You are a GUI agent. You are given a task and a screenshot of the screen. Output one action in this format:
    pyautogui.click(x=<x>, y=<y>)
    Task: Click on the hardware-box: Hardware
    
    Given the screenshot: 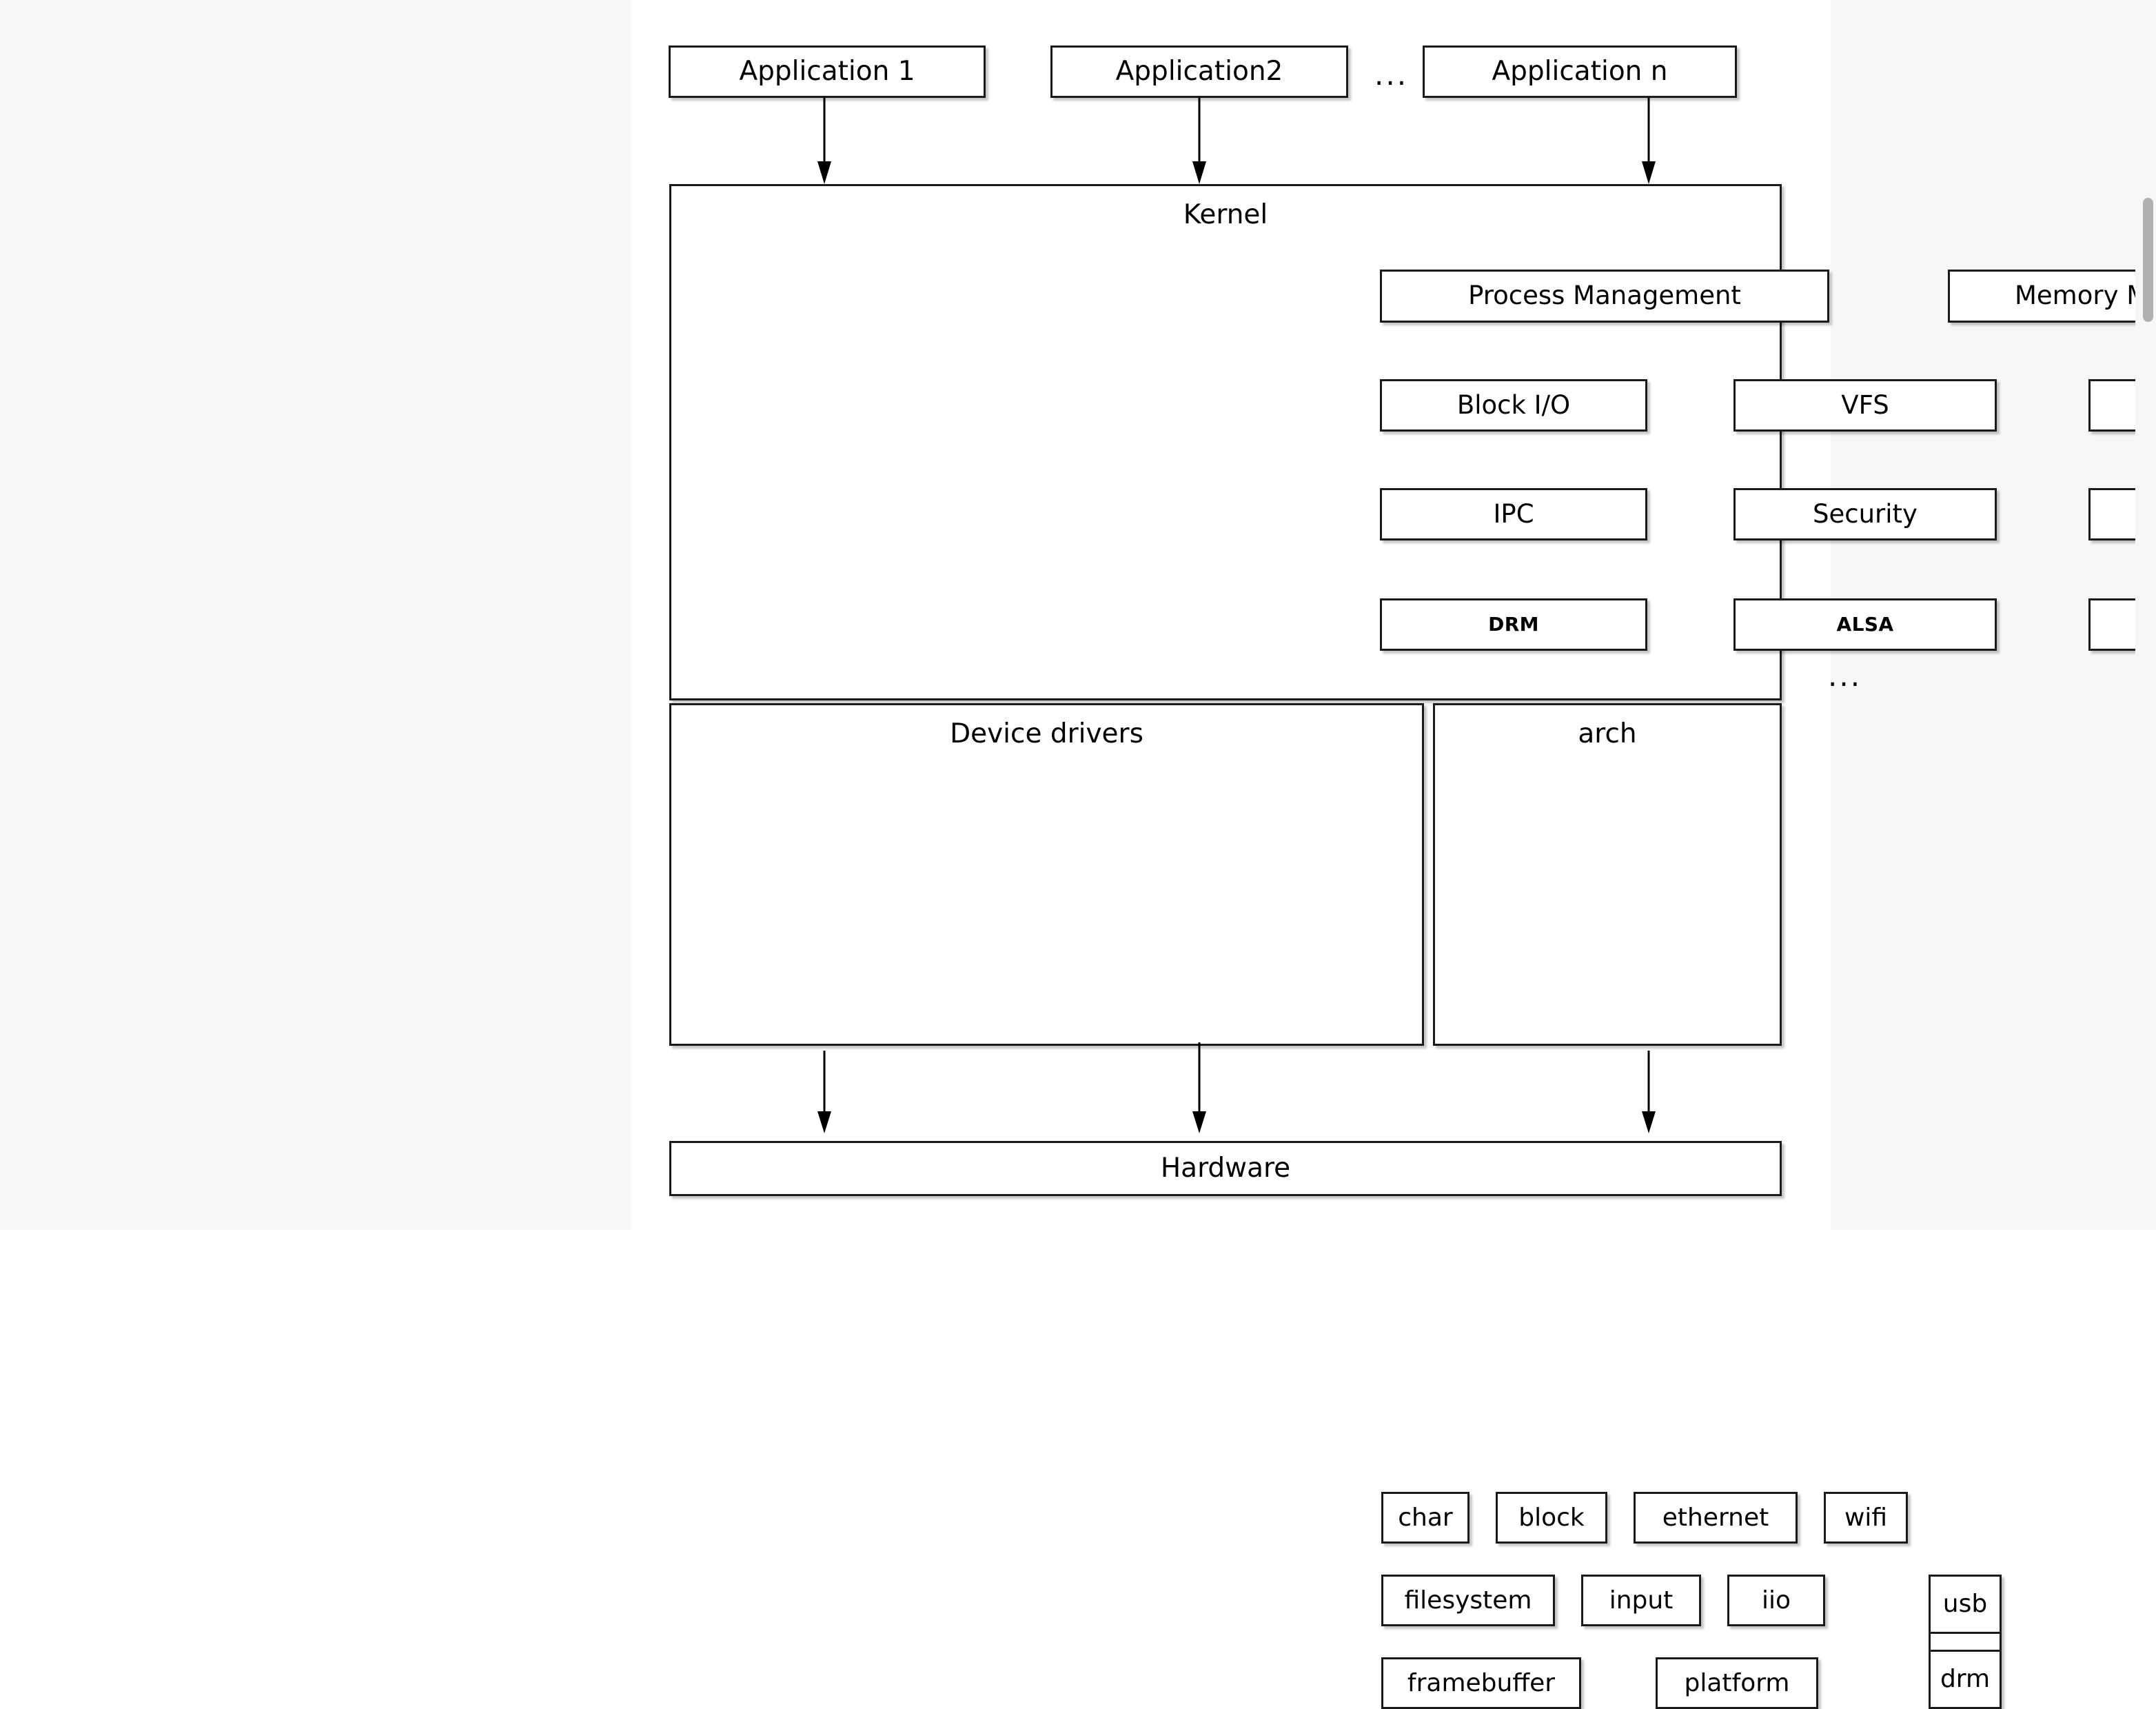 What is the action you would take?
    pyautogui.click(x=1225, y=1168)
    